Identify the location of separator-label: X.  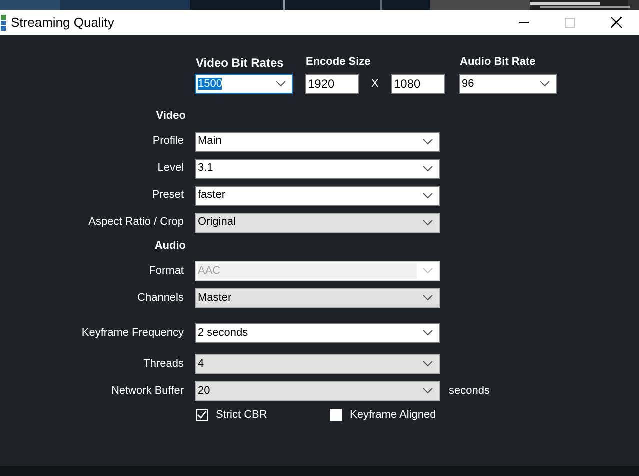
(375, 84).